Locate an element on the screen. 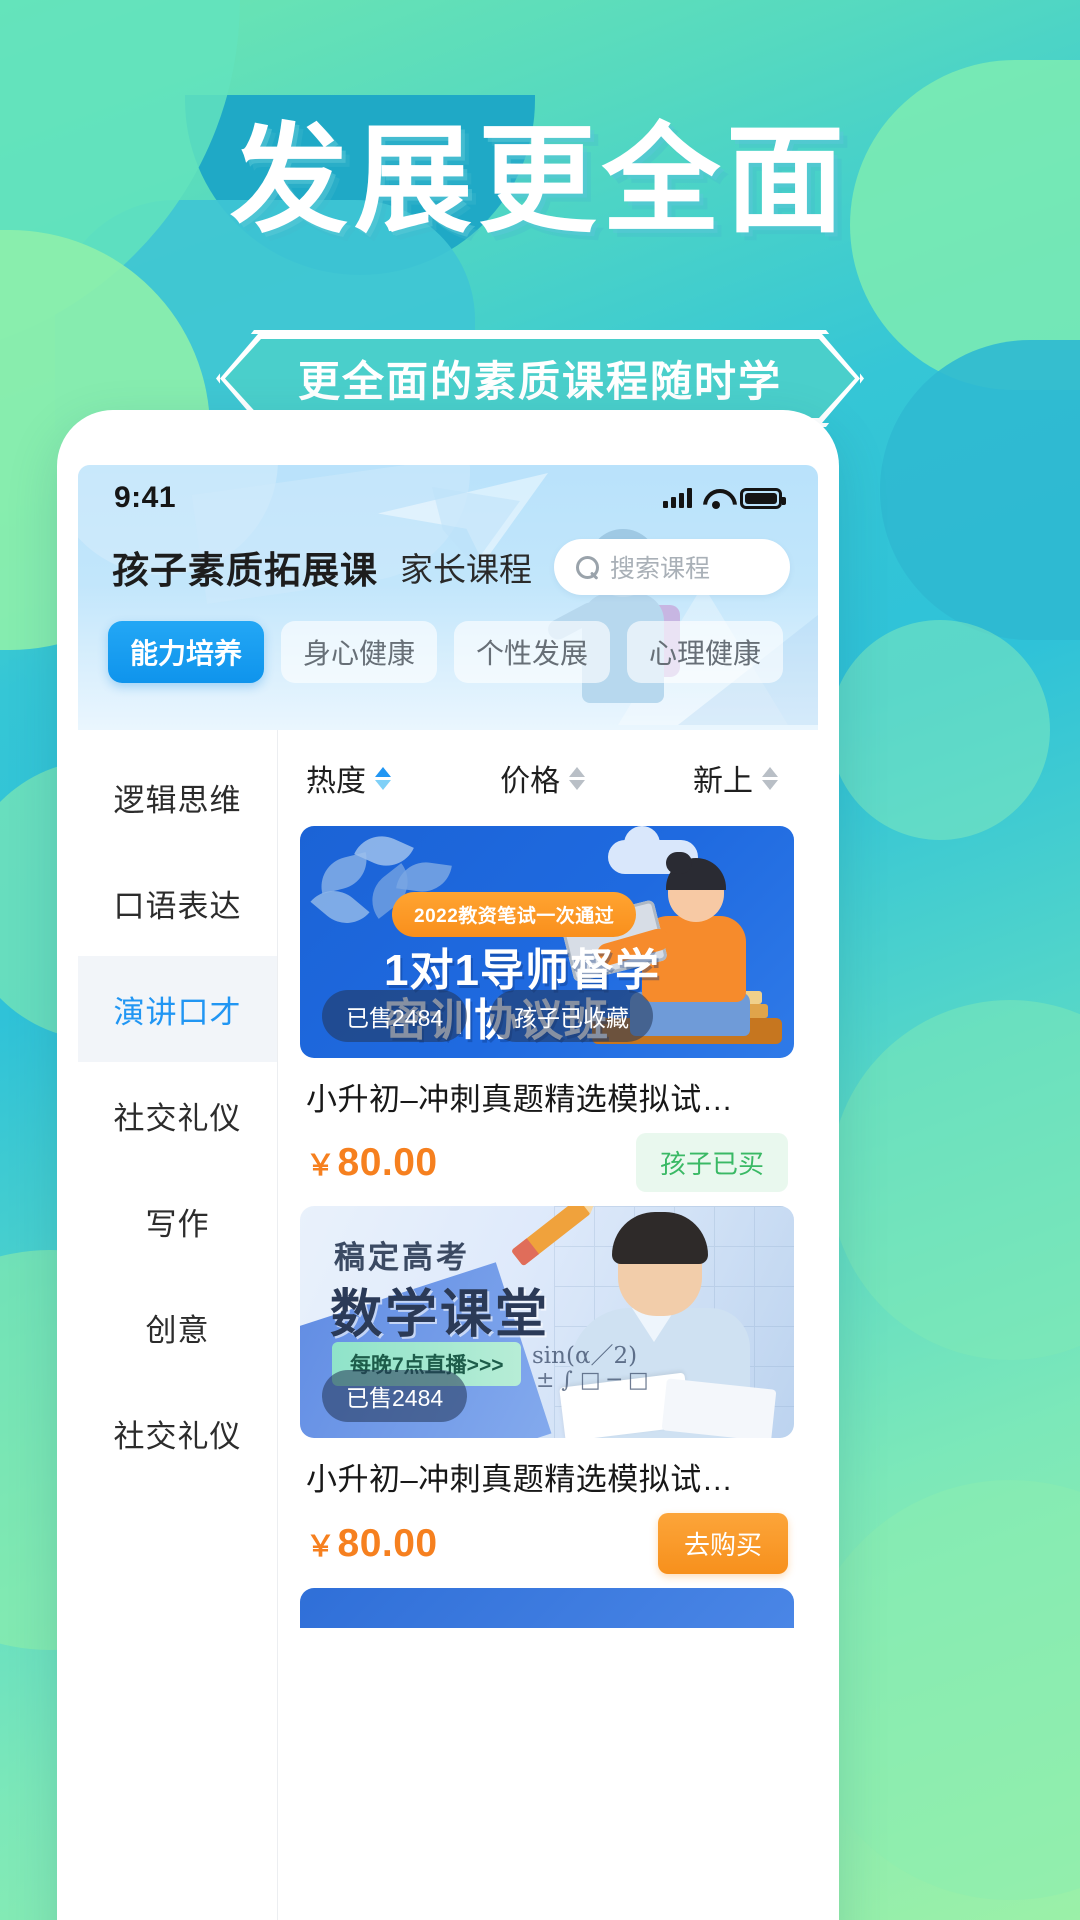  battery-full-icon is located at coordinates (763, 498).